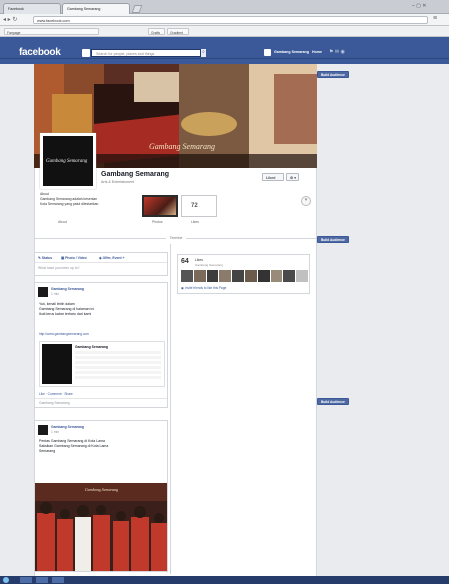  What do you see at coordinates (291, 52) in the screenshot?
I see `user-name-link: Gambang Semarang` at bounding box center [291, 52].